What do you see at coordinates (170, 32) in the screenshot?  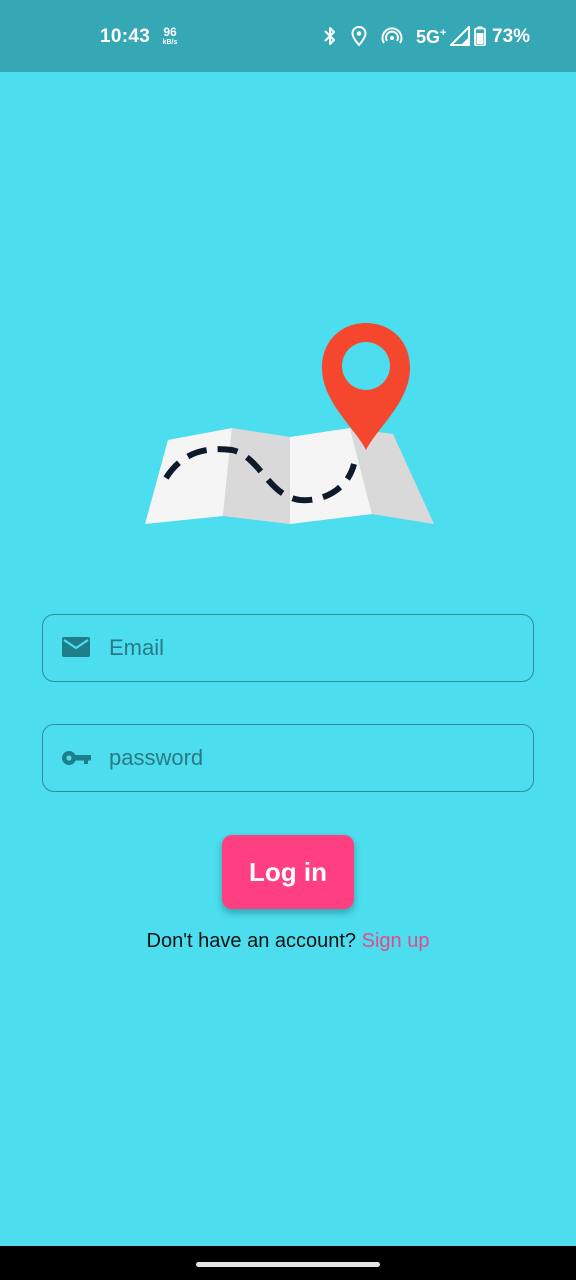 I see `network-speed-value: 96` at bounding box center [170, 32].